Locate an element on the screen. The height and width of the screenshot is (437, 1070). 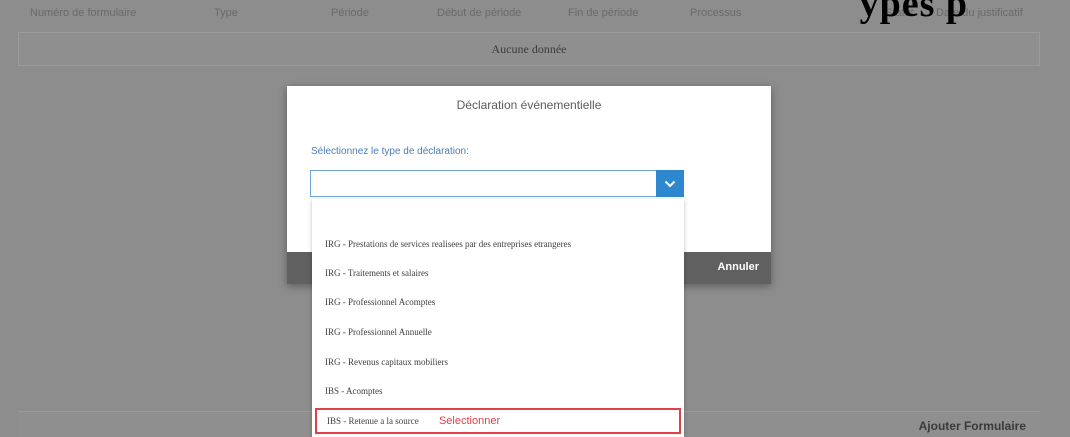
dropdown-option-highlighted: IBS - Retenue a la source Selectionner is located at coordinates (498, 421).